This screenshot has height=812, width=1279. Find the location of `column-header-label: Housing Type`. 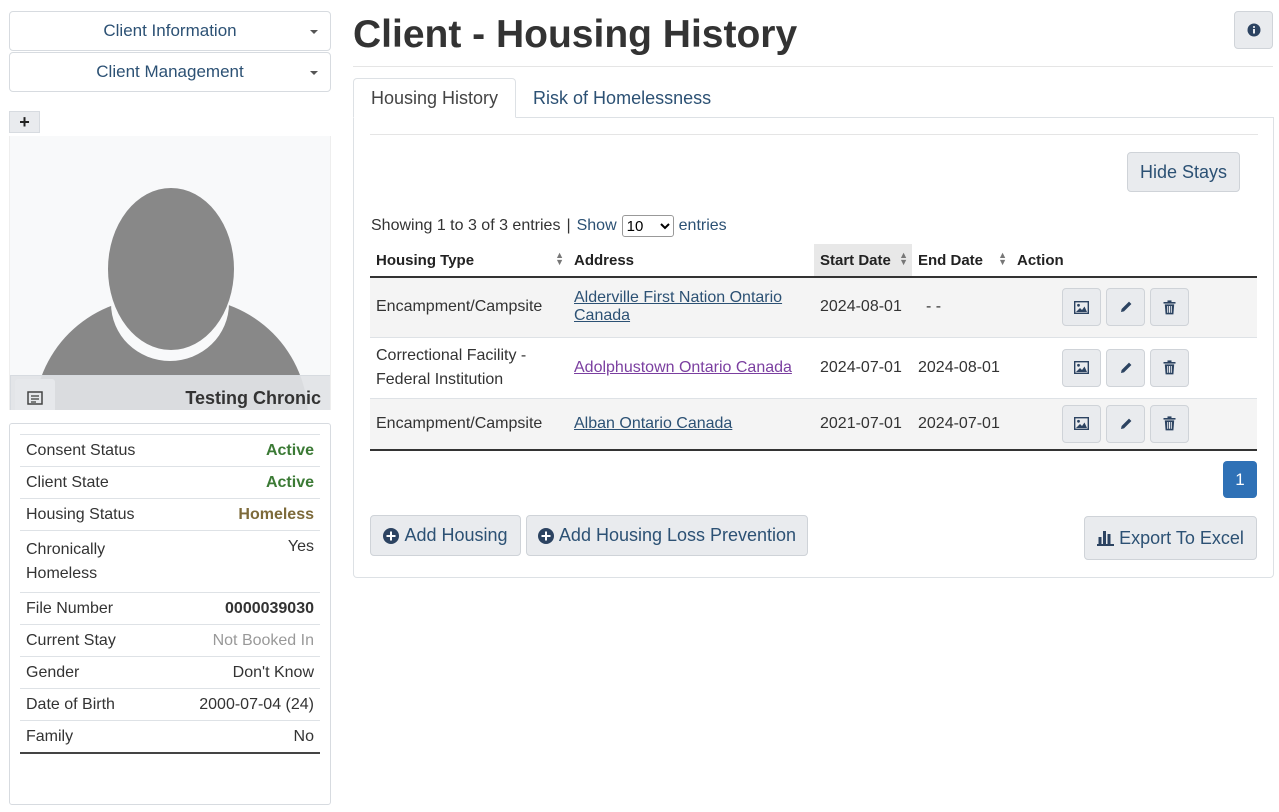

column-header-label: Housing Type is located at coordinates (425, 260).